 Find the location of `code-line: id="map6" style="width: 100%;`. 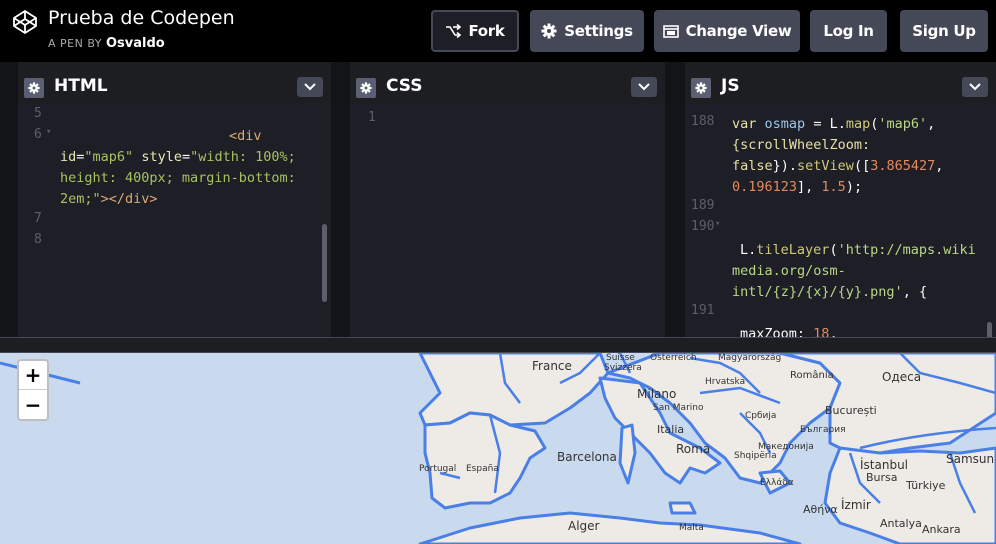

code-line: id="map6" style="width: 100%; is located at coordinates (178, 157).